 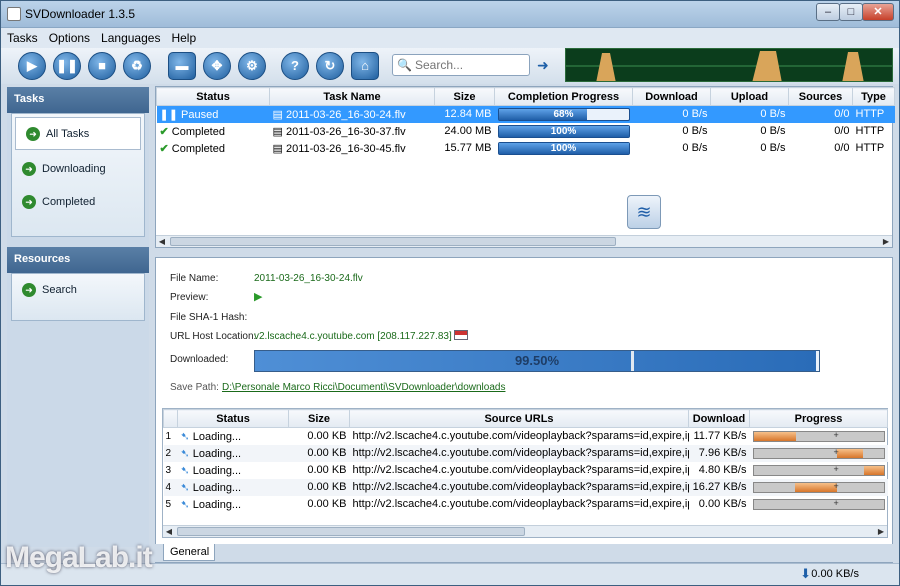 I want to click on start-button: ▶, so click(x=32, y=66).